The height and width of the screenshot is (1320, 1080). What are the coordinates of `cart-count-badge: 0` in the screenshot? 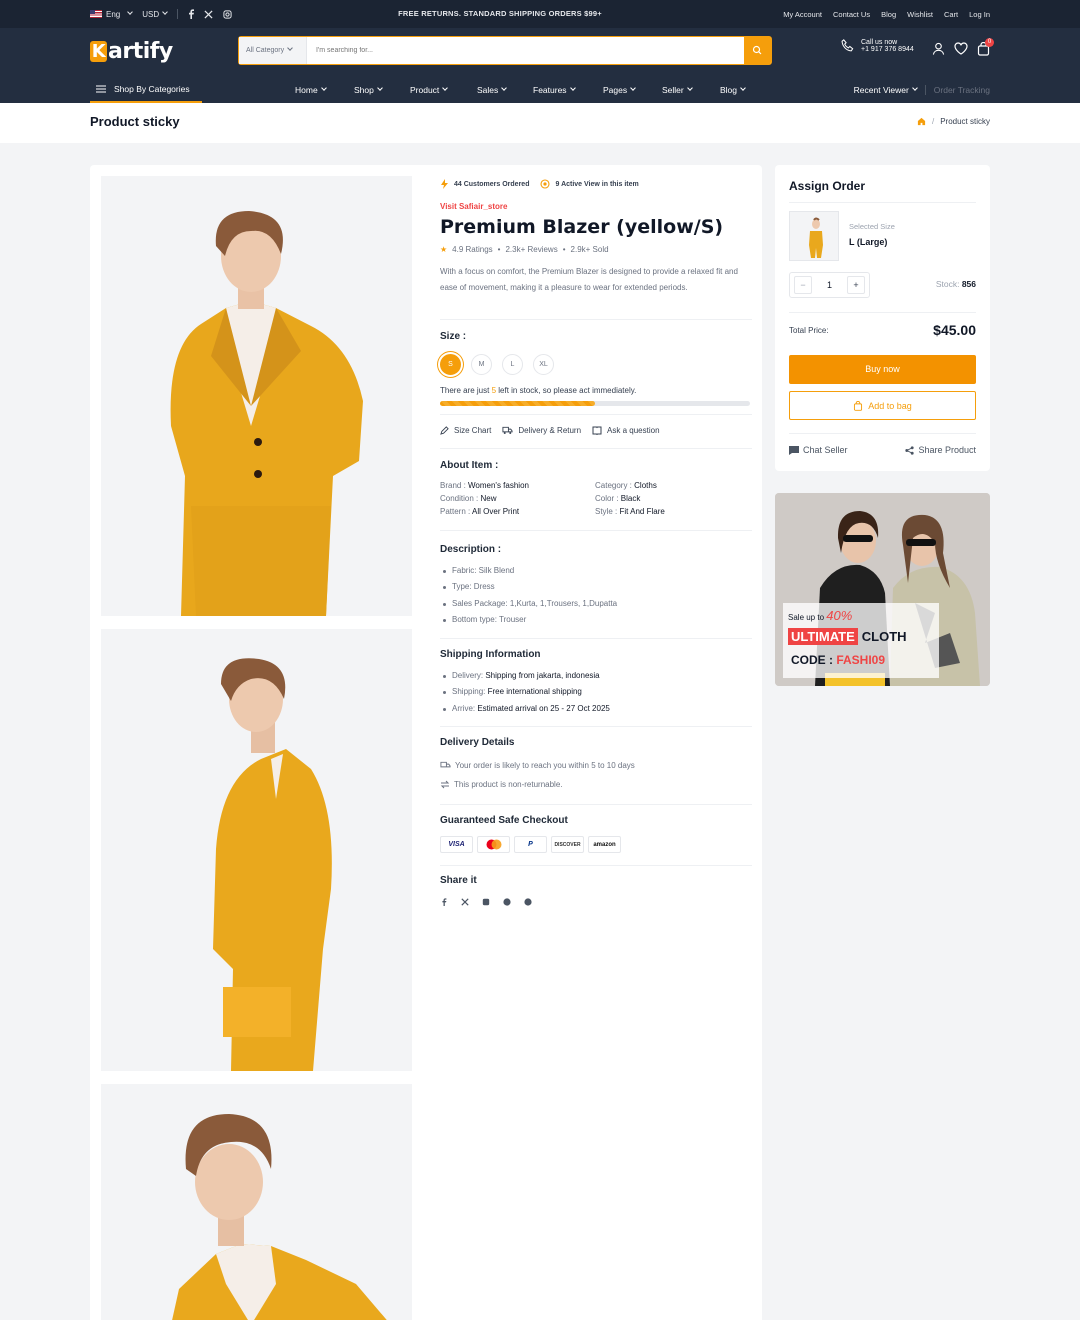 It's located at (989, 42).